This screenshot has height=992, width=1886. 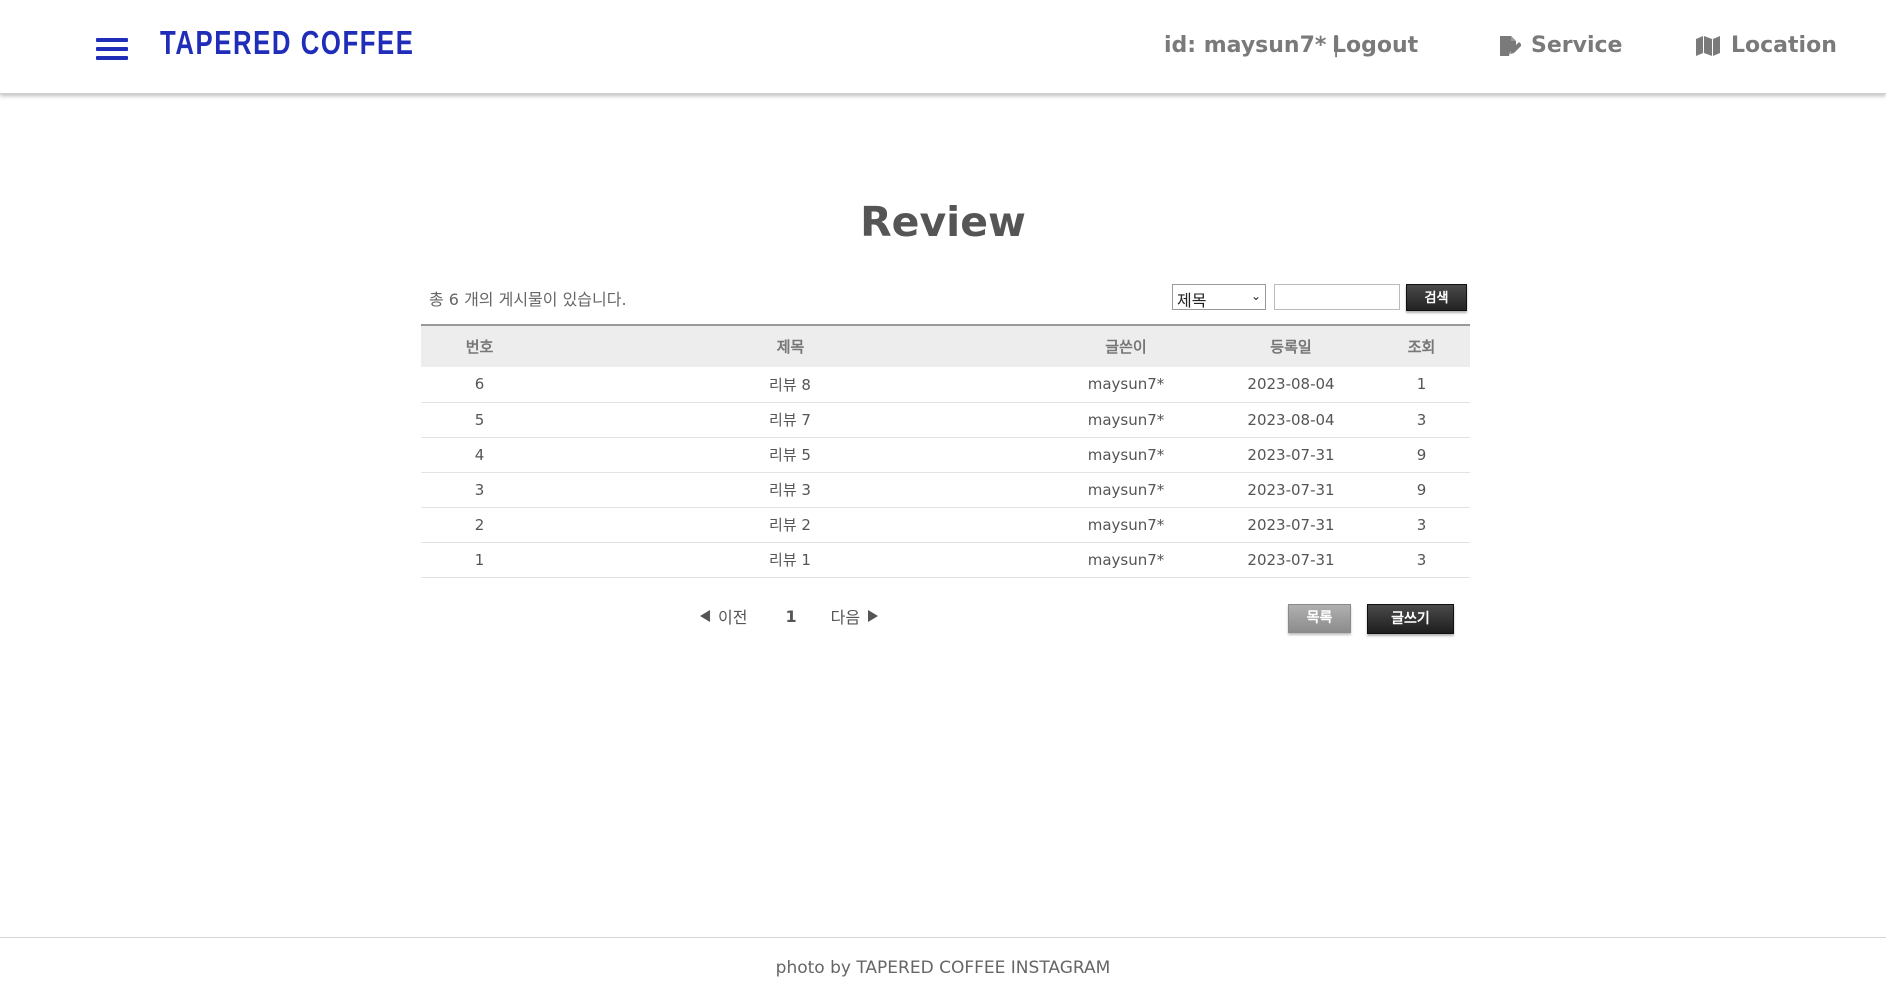 What do you see at coordinates (1291, 346) in the screenshot?
I see `column-header-date: 등록일` at bounding box center [1291, 346].